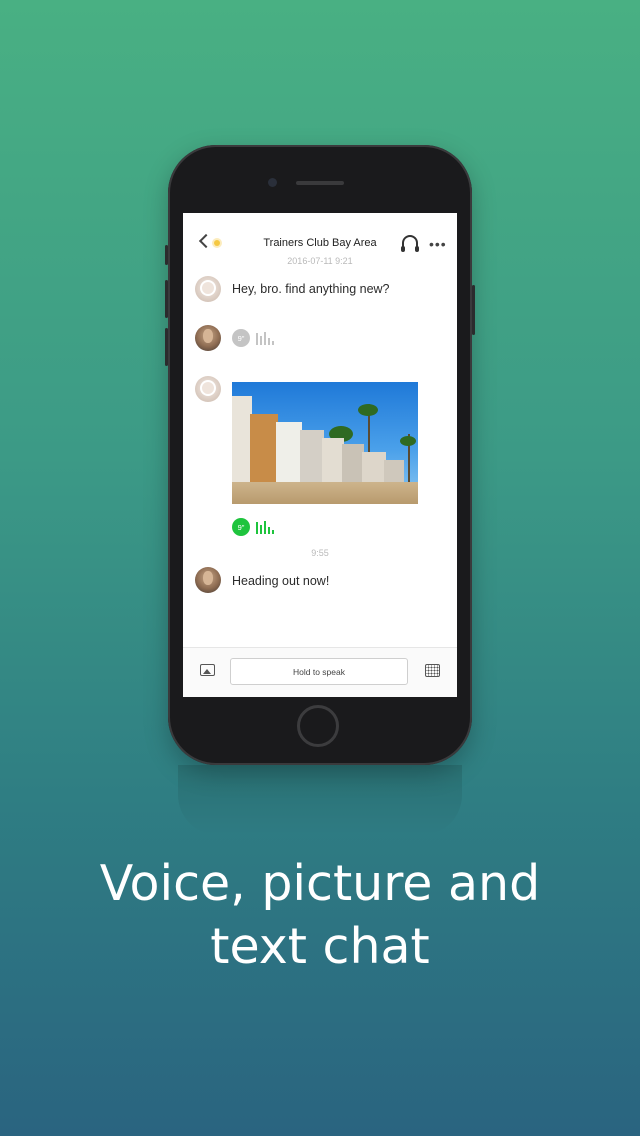 This screenshot has width=640, height=1136. I want to click on earpiece-speaker, so click(320, 183).